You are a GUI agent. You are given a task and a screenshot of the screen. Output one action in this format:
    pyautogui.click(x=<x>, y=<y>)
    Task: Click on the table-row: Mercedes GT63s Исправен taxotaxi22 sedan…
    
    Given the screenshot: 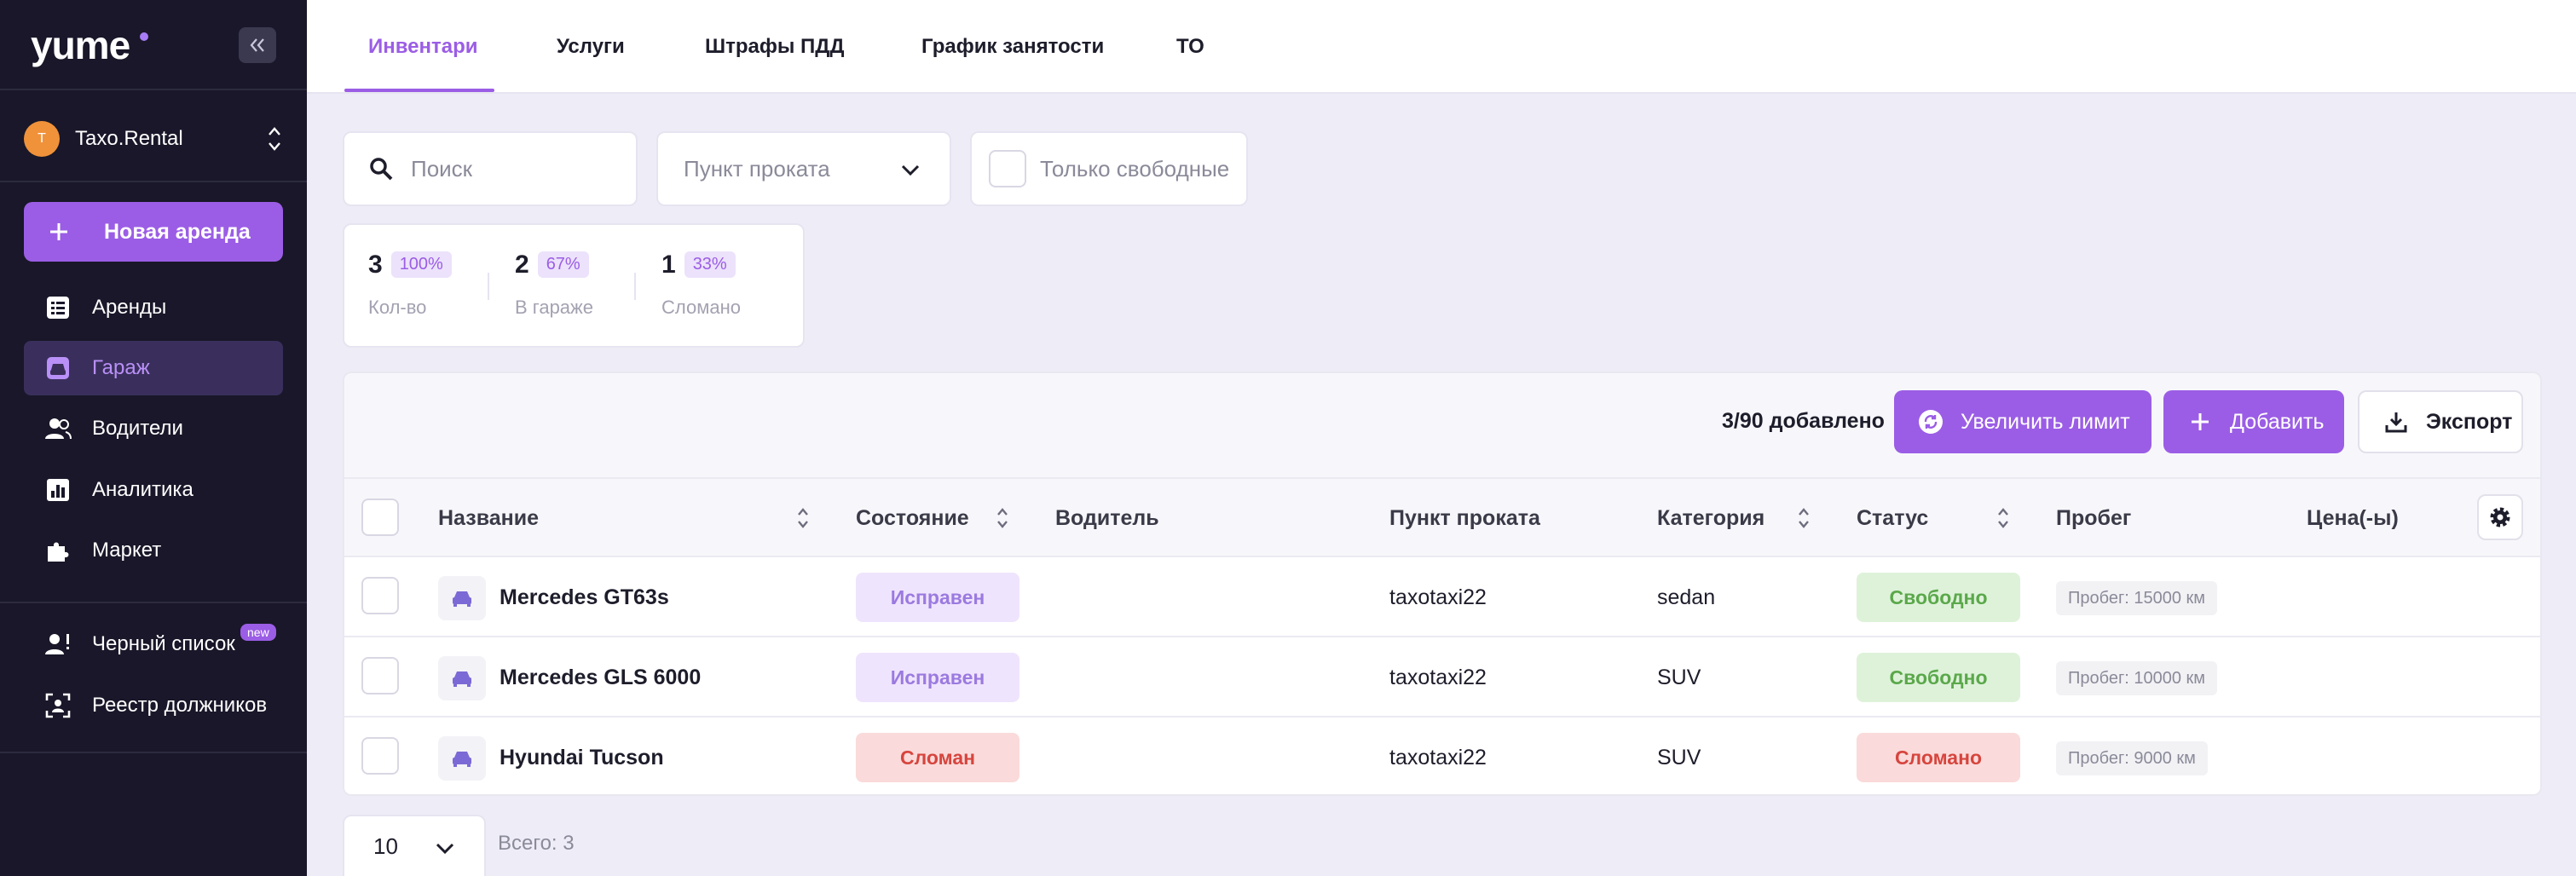 What is the action you would take?
    pyautogui.click(x=1442, y=596)
    